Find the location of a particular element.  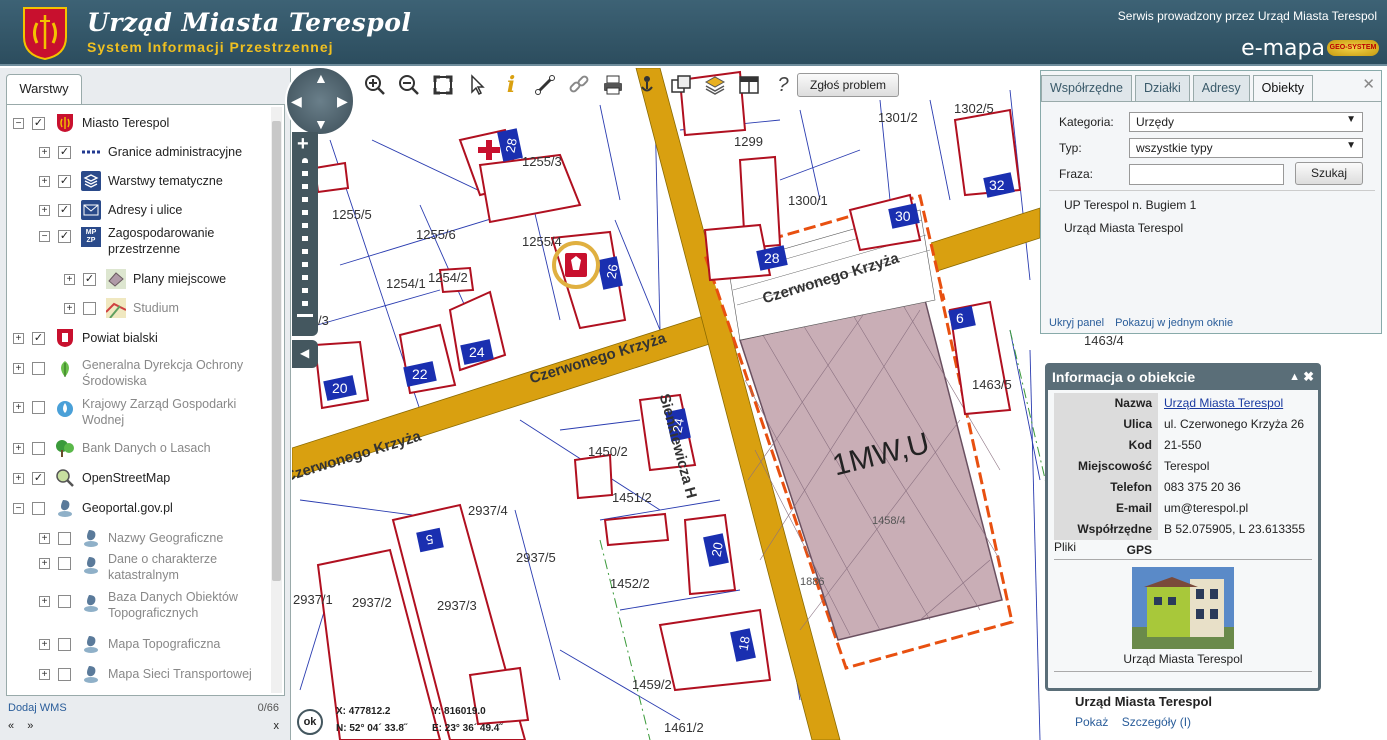

phrase-input is located at coordinates (1206, 174).